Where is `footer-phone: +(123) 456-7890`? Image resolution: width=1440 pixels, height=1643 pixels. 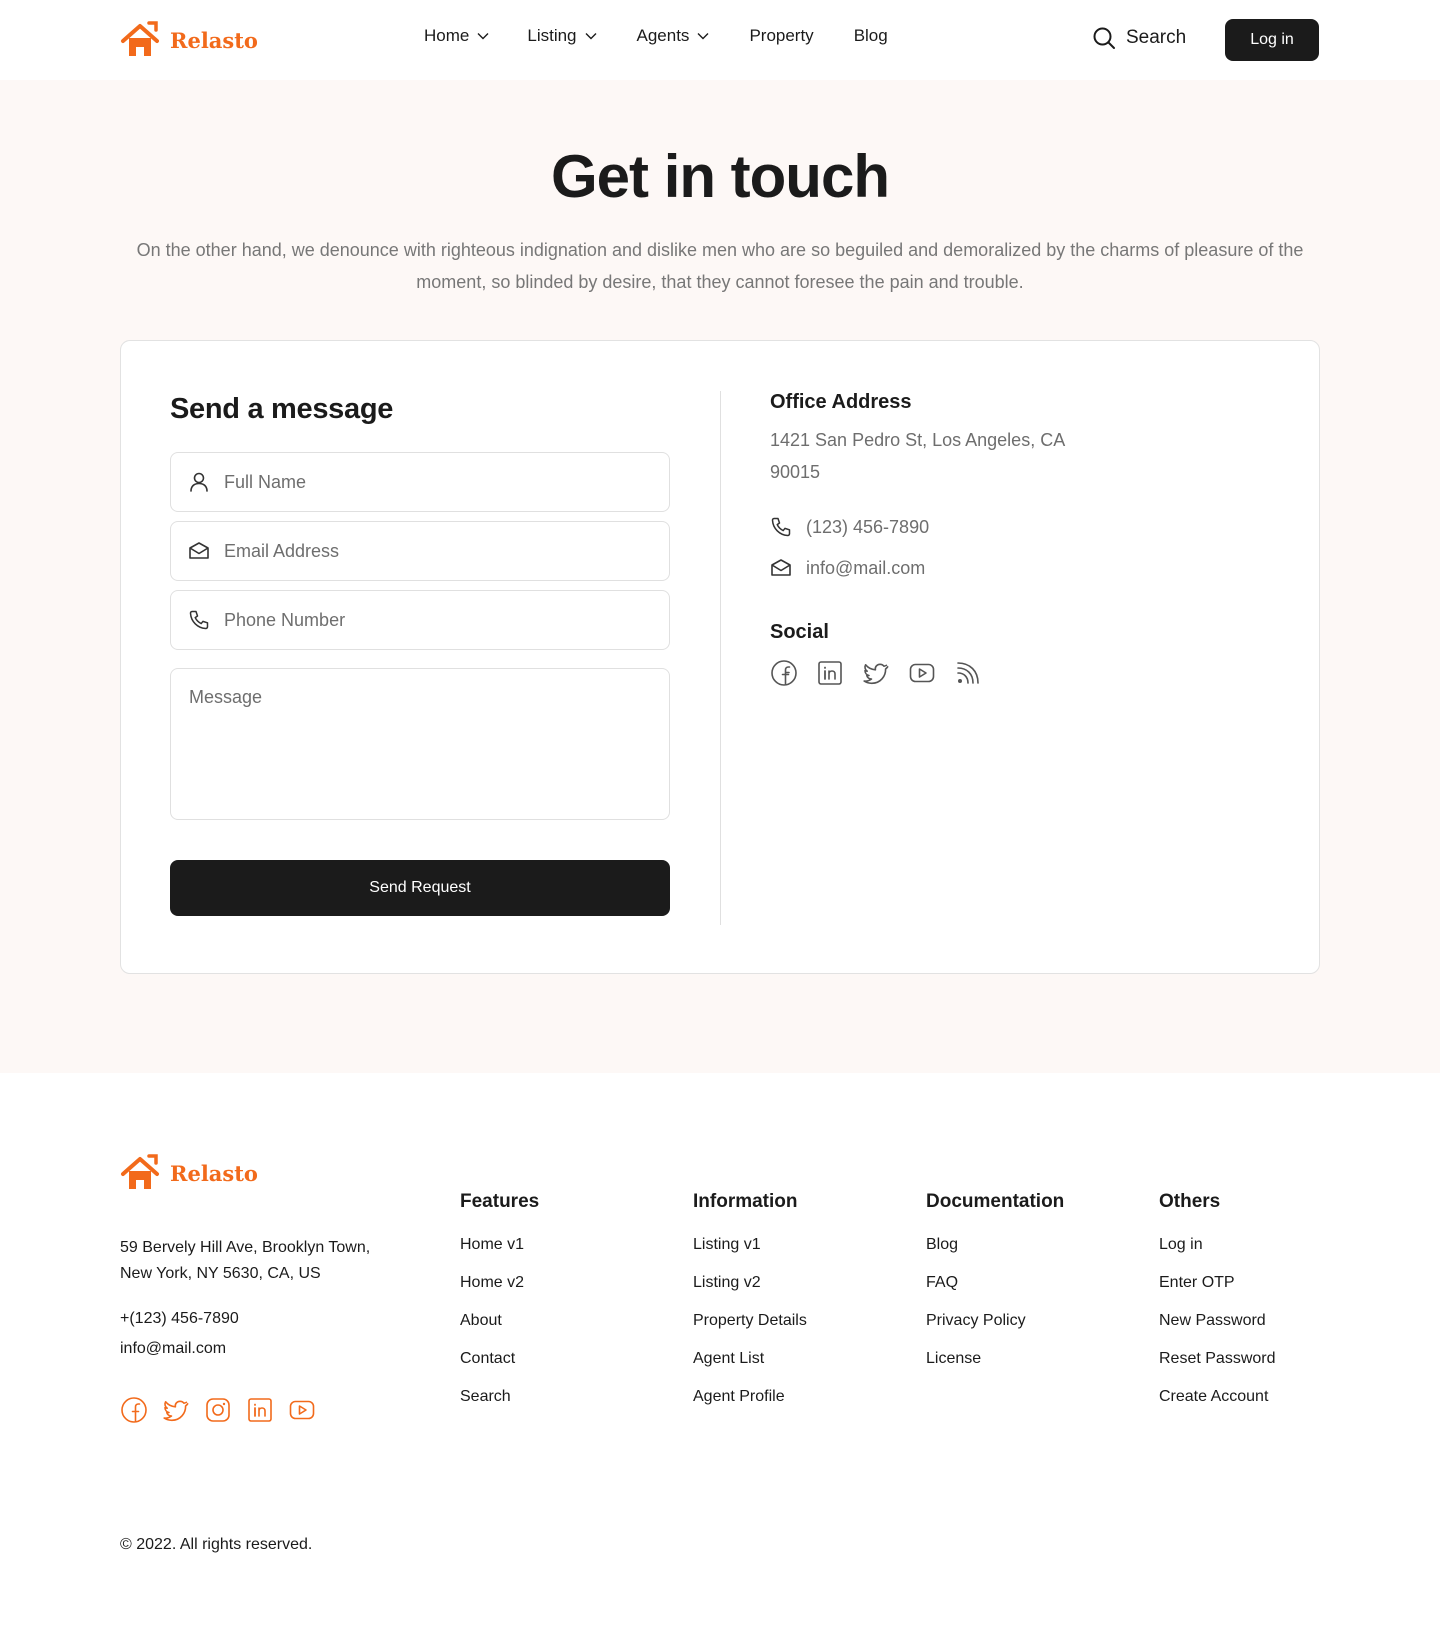
footer-phone: +(123) 456-7890 is located at coordinates (179, 1319).